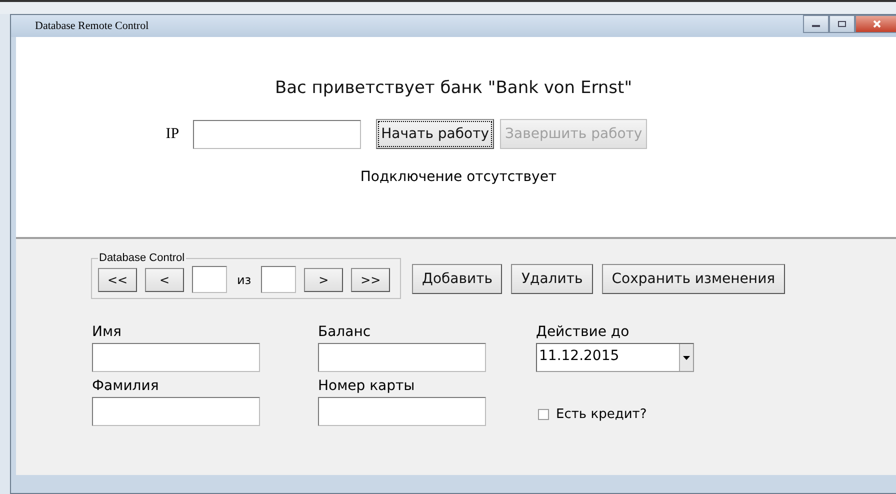 The width and height of the screenshot is (896, 494). What do you see at coordinates (816, 24) in the screenshot?
I see `minimize-button` at bounding box center [816, 24].